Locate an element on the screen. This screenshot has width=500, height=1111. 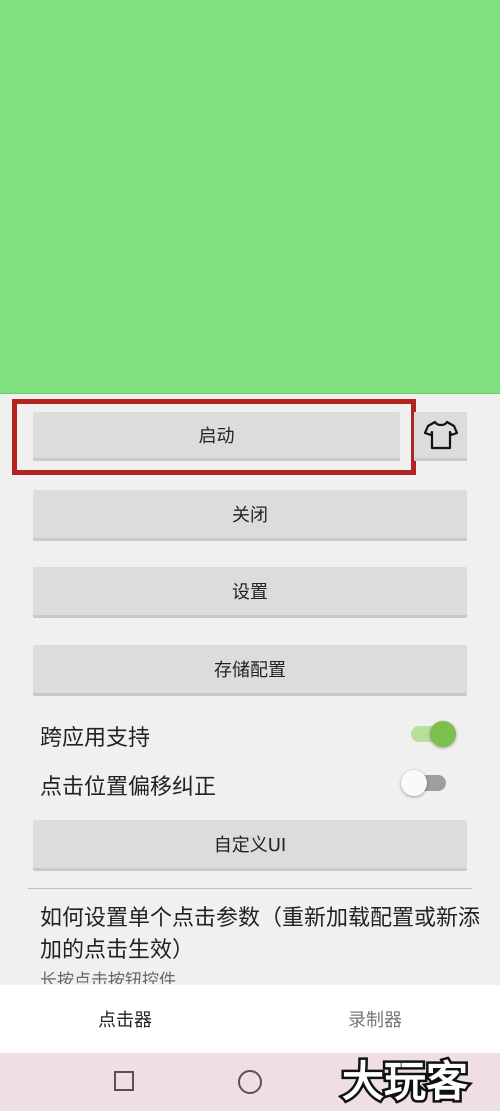
shirt-icon is located at coordinates (440, 435).